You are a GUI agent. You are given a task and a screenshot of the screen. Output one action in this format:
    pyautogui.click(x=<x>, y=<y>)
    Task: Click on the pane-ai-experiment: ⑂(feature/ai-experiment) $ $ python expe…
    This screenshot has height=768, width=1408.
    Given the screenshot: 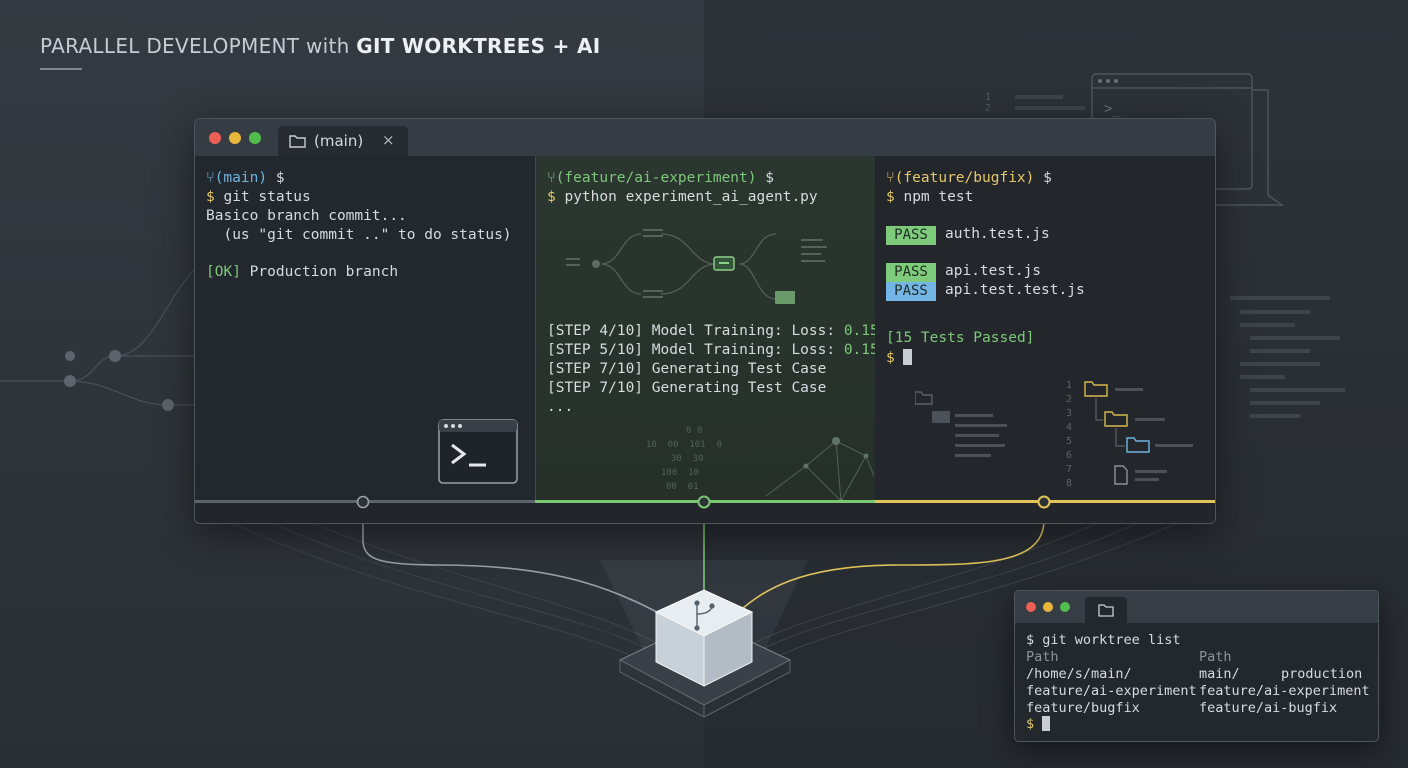 What is the action you would take?
    pyautogui.click(x=705, y=328)
    